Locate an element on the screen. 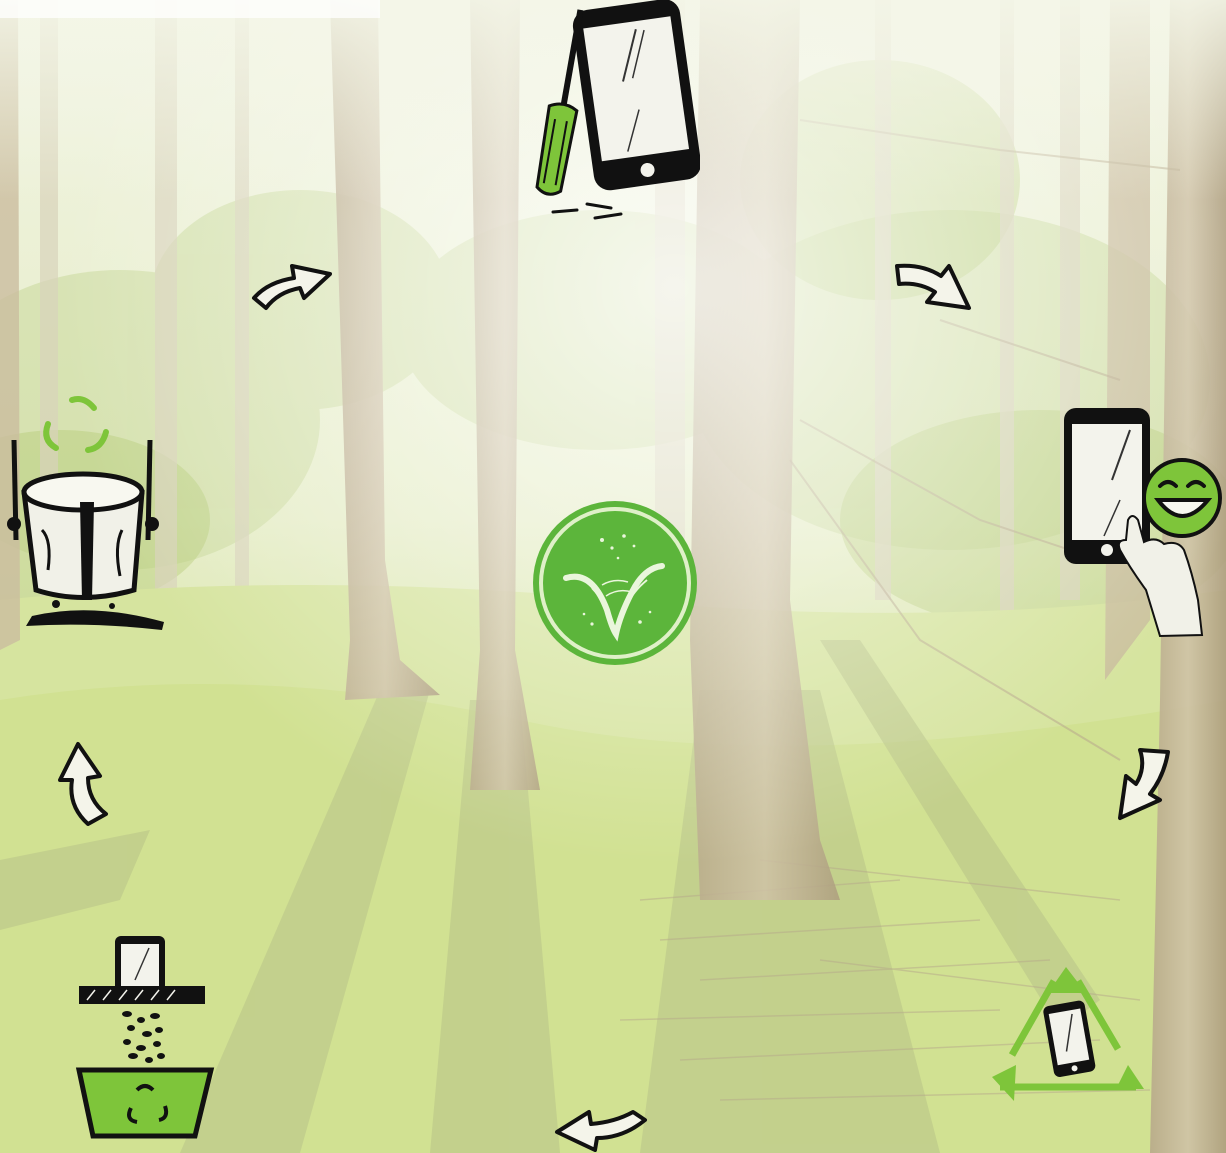 The width and height of the screenshot is (1226, 1153). brand-leaf-logo is located at coordinates (615, 583).